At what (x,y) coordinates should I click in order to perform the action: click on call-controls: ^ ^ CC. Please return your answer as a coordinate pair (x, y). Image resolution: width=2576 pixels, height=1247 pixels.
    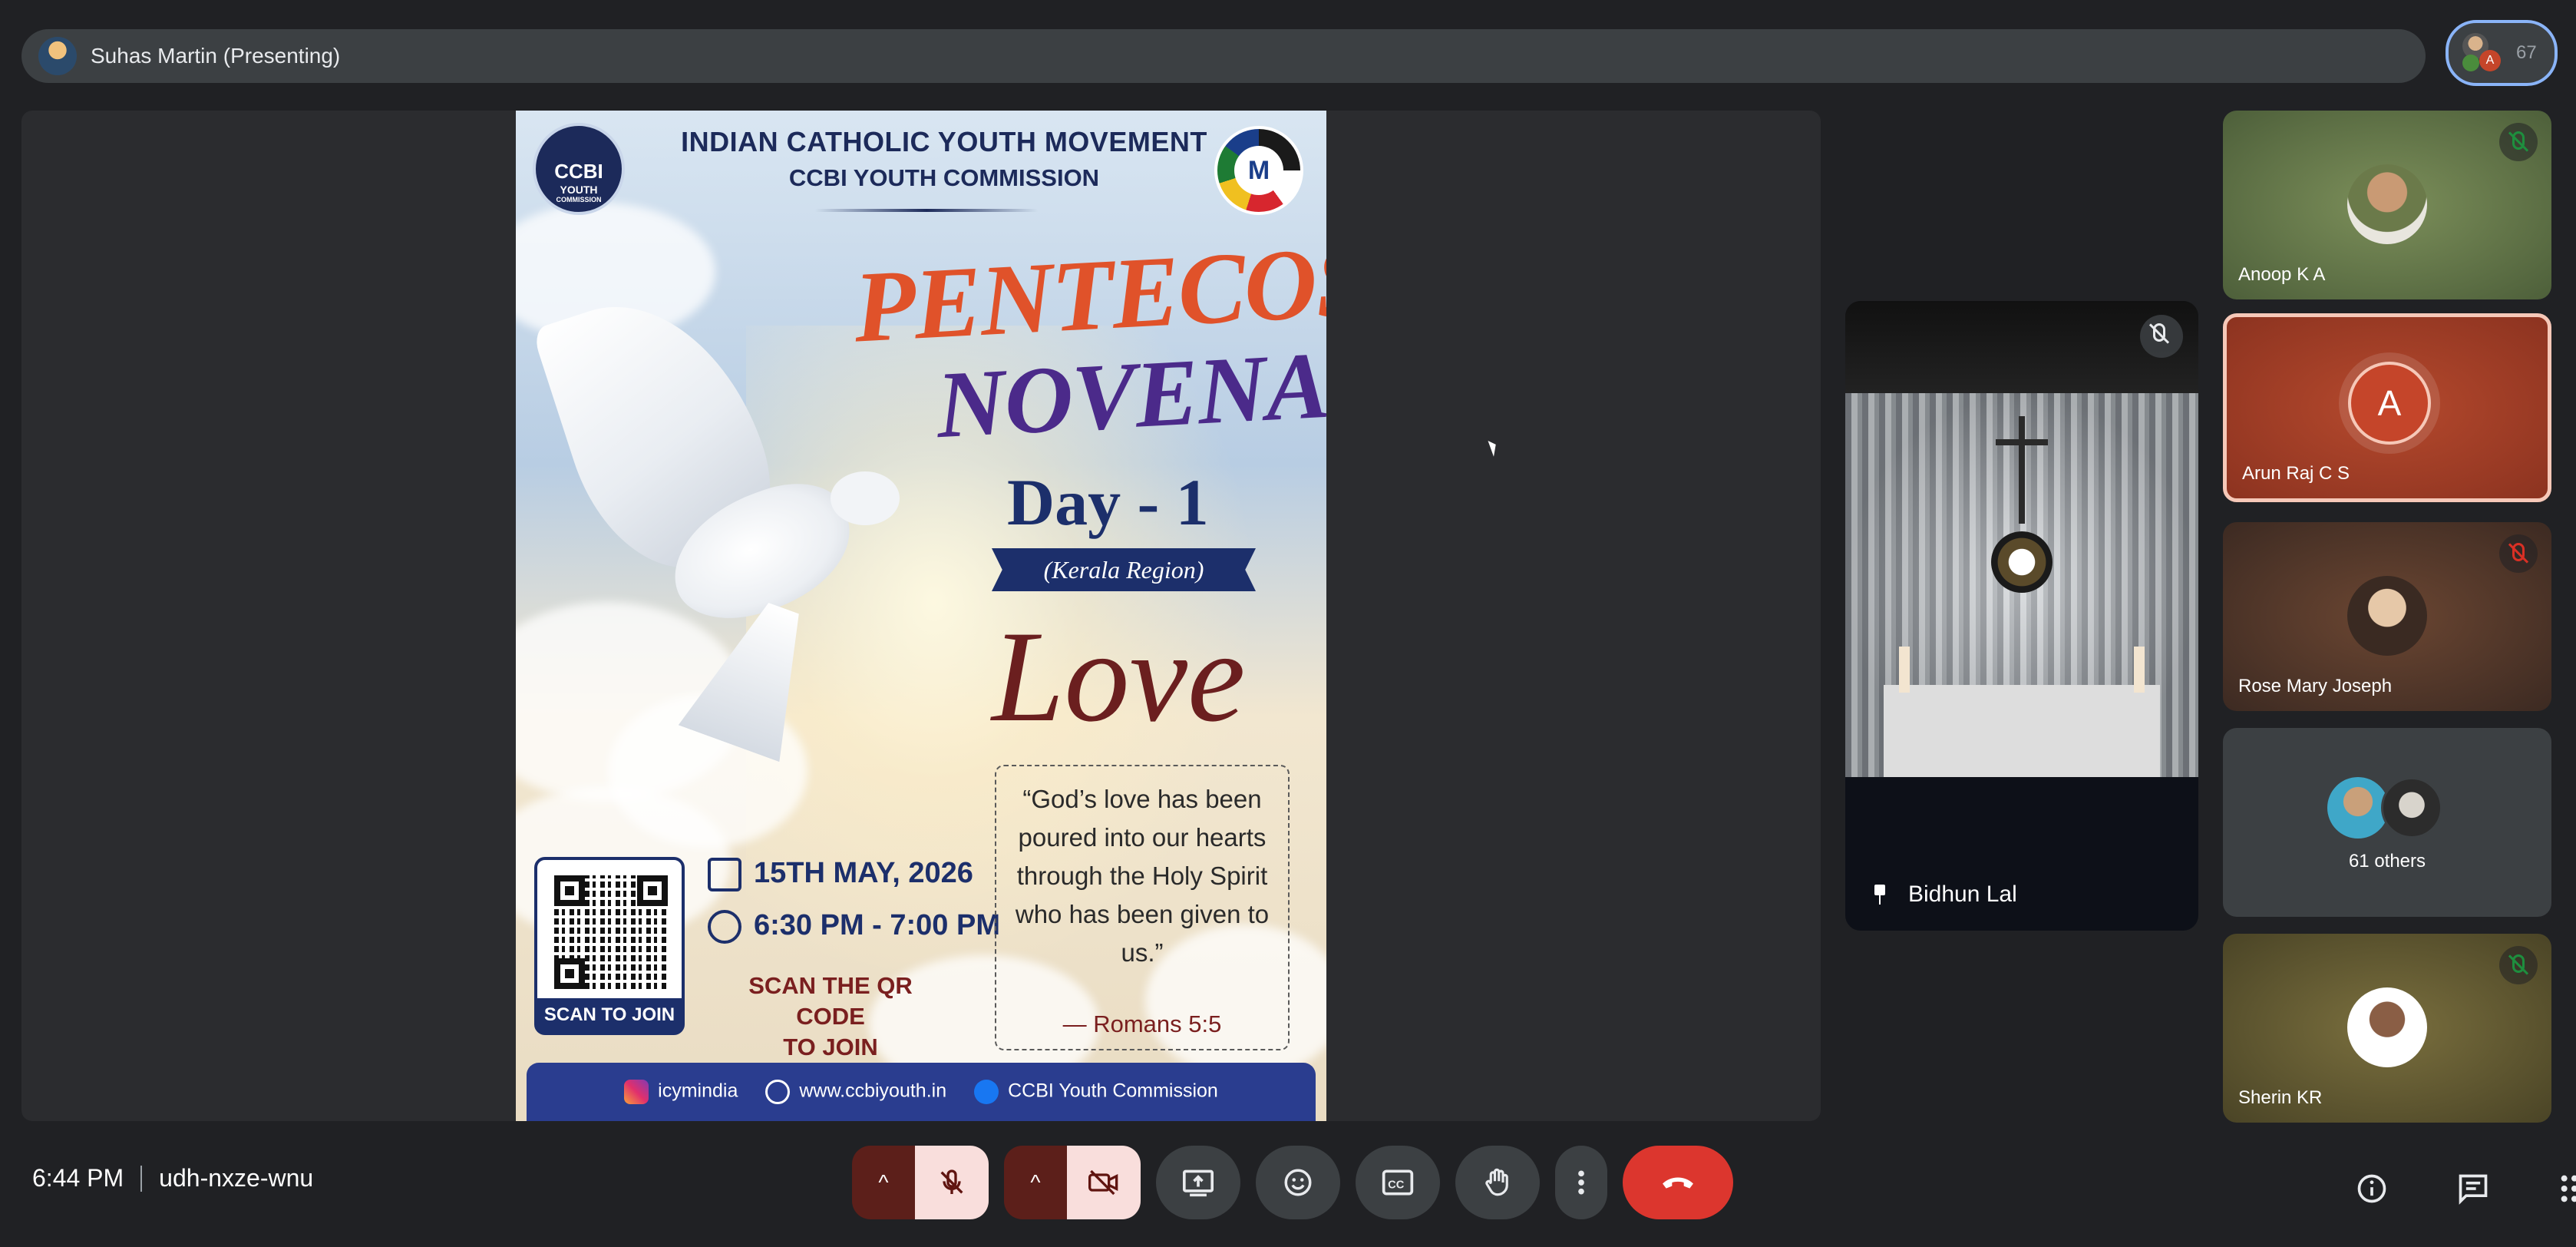
    Looking at the image, I should click on (1292, 1182).